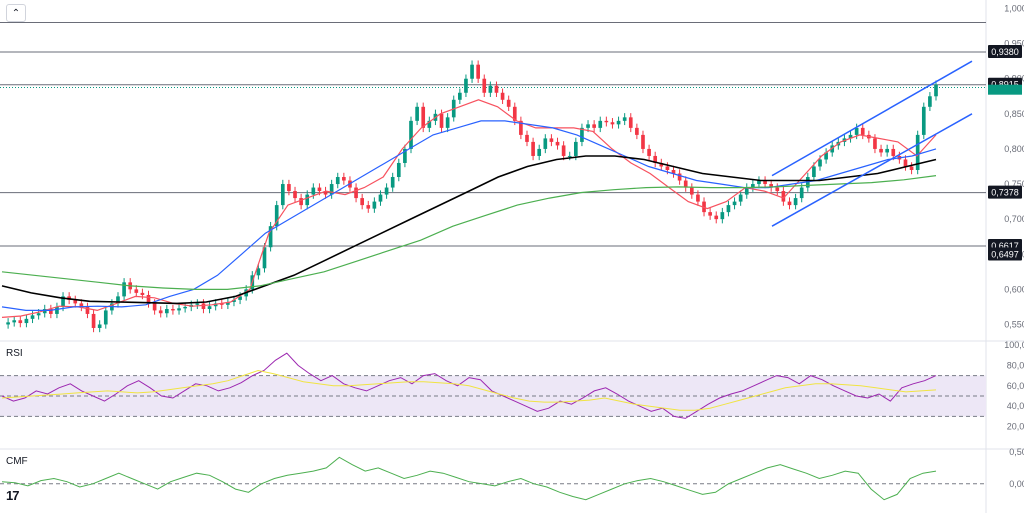  Describe the element at coordinates (1014, 219) in the screenshot. I see `price-axis-label: 0,7000` at that location.